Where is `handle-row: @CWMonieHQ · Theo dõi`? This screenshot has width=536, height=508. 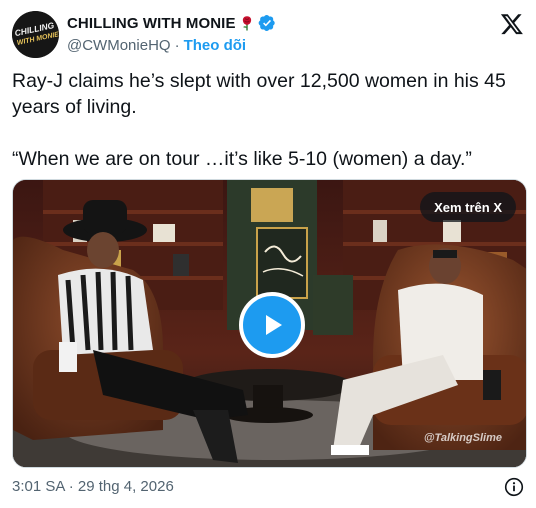
handle-row: @CWMonieHQ · Theo dõi is located at coordinates (156, 45).